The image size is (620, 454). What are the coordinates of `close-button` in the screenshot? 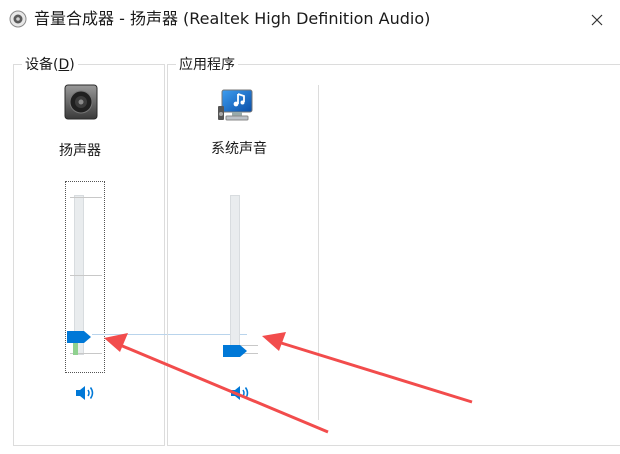 It's located at (597, 20).